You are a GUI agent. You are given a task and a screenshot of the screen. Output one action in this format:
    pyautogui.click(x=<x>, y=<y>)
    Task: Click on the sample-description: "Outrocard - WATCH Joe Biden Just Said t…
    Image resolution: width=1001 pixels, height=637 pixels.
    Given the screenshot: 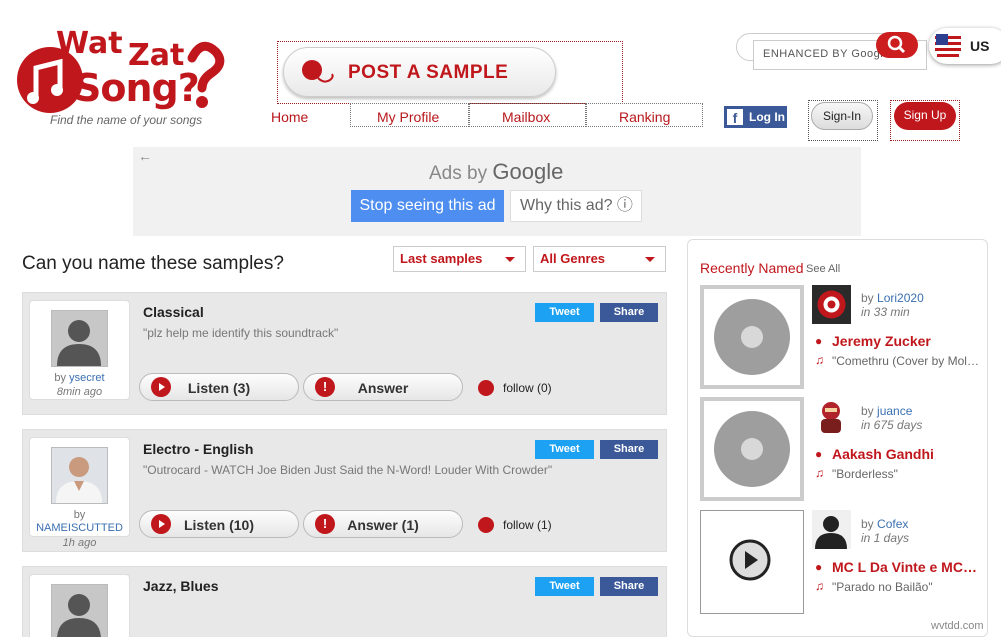 What is the action you would take?
    pyautogui.click(x=348, y=470)
    